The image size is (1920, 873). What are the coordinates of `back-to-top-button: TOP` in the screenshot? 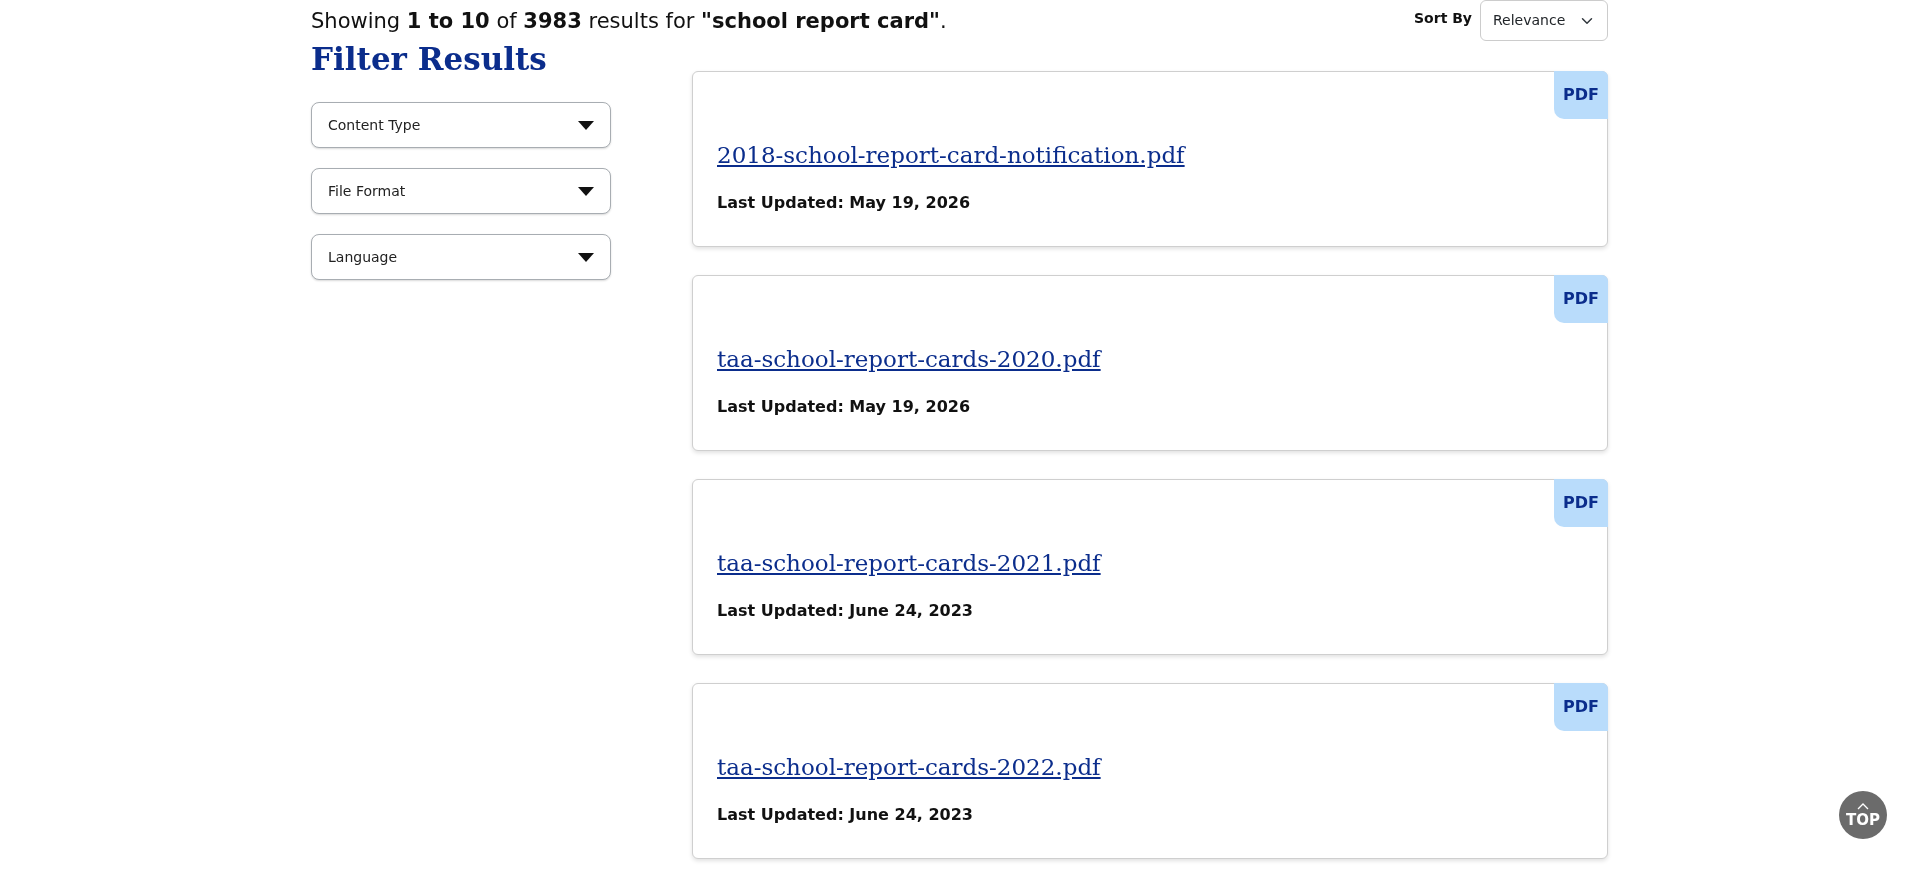 It's located at (1863, 815).